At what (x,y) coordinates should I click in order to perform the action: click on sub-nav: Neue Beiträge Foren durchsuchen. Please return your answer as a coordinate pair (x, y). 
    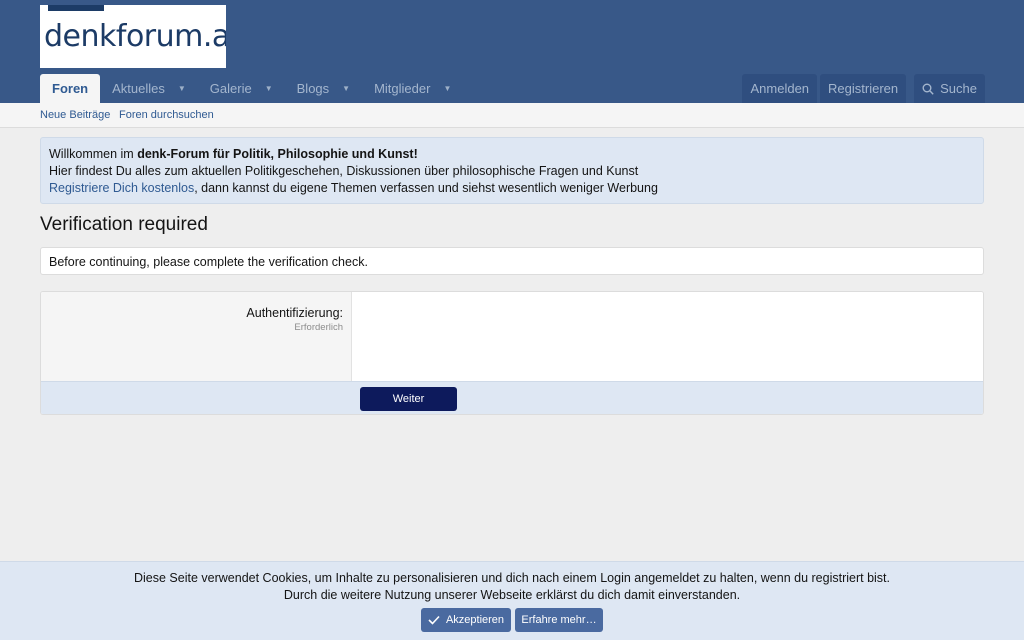
    Looking at the image, I should click on (512, 115).